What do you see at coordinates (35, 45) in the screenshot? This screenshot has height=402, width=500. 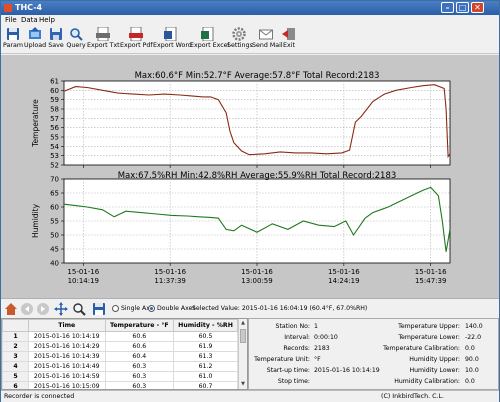 I see `upload-label: Upload` at bounding box center [35, 45].